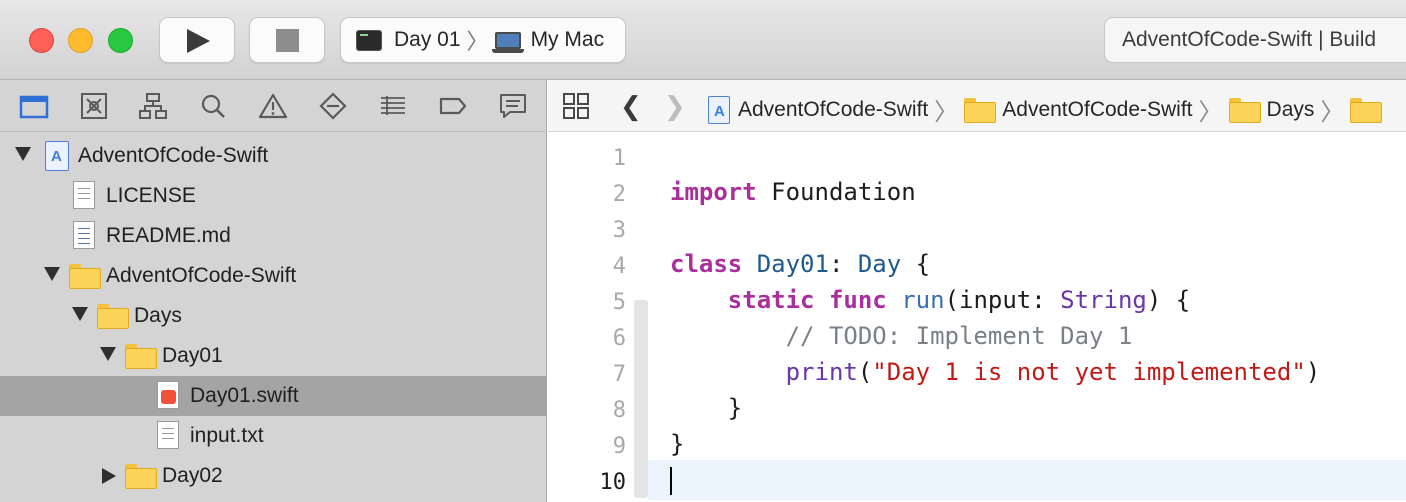  Describe the element at coordinates (120, 40) in the screenshot. I see `zoom-window-button` at that location.